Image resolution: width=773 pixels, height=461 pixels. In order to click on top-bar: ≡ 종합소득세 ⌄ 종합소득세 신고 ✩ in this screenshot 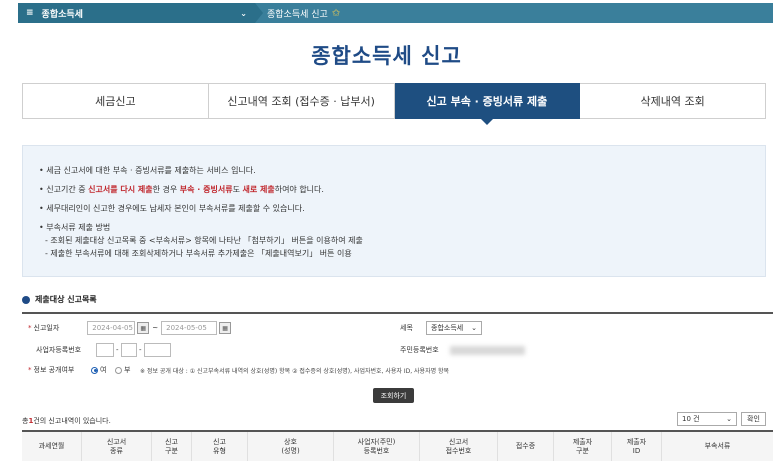, I will do `click(386, 13)`.